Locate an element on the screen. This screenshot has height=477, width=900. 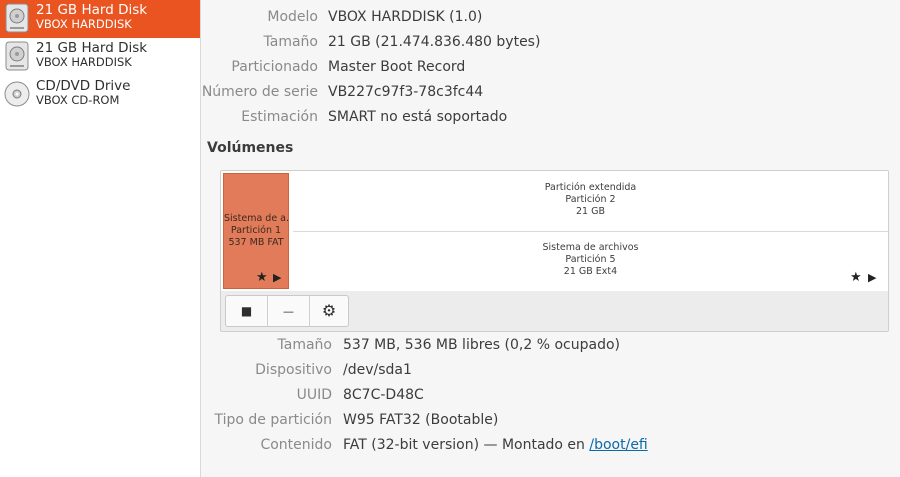
extended-partition-size: 21 GB is located at coordinates (590, 211).